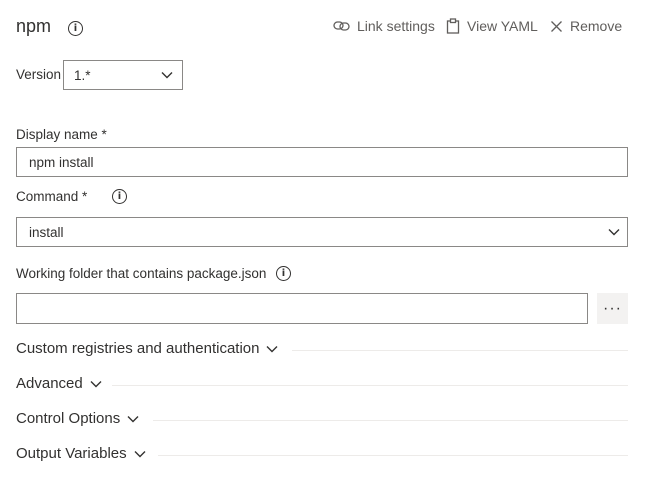 The width and height of the screenshot is (650, 493). What do you see at coordinates (596, 26) in the screenshot?
I see `remove-label: Remove` at bounding box center [596, 26].